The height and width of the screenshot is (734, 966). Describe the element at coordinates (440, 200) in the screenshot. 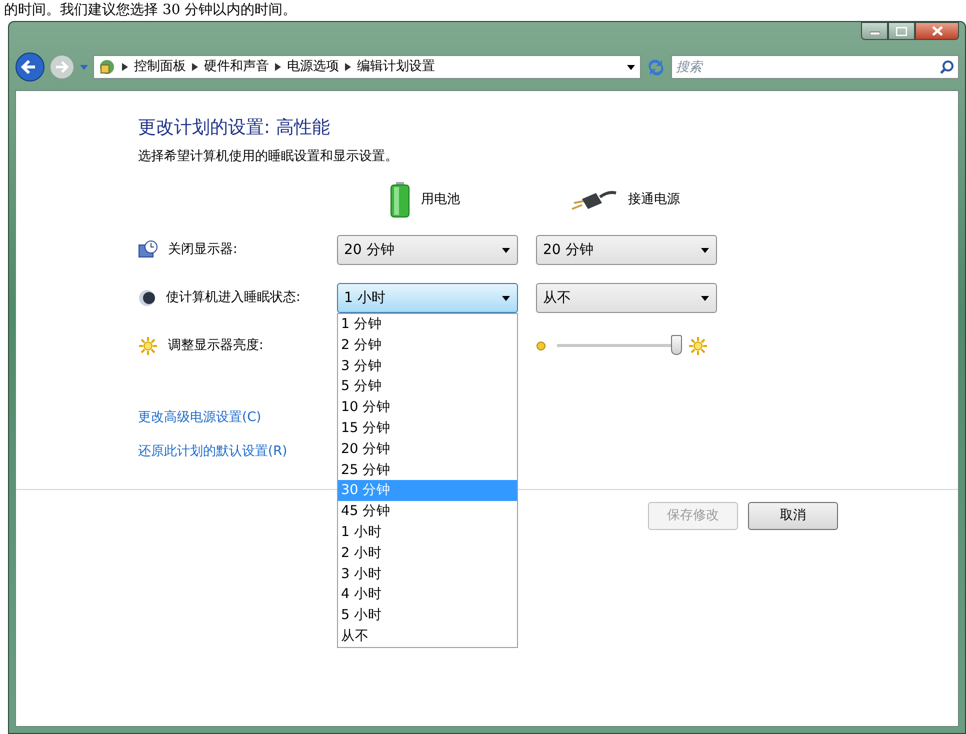

I see `column-header: 用电池` at that location.